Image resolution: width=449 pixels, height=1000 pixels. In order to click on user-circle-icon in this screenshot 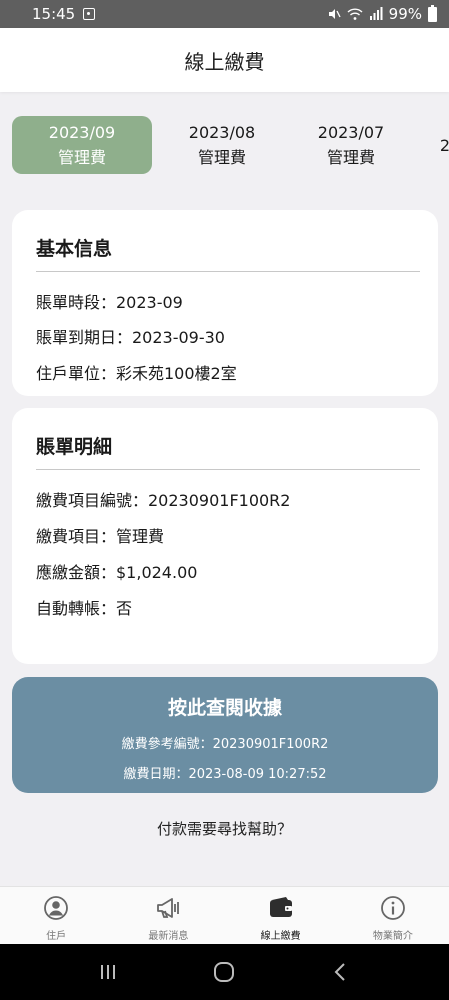, I will do `click(56, 908)`.